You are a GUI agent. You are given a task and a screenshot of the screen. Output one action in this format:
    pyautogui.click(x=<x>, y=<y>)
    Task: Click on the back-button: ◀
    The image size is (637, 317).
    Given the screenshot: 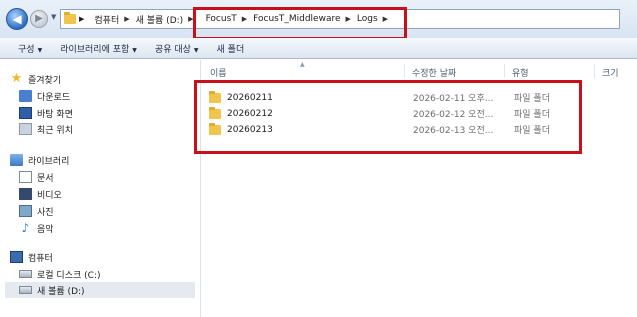 What is the action you would take?
    pyautogui.click(x=17, y=19)
    